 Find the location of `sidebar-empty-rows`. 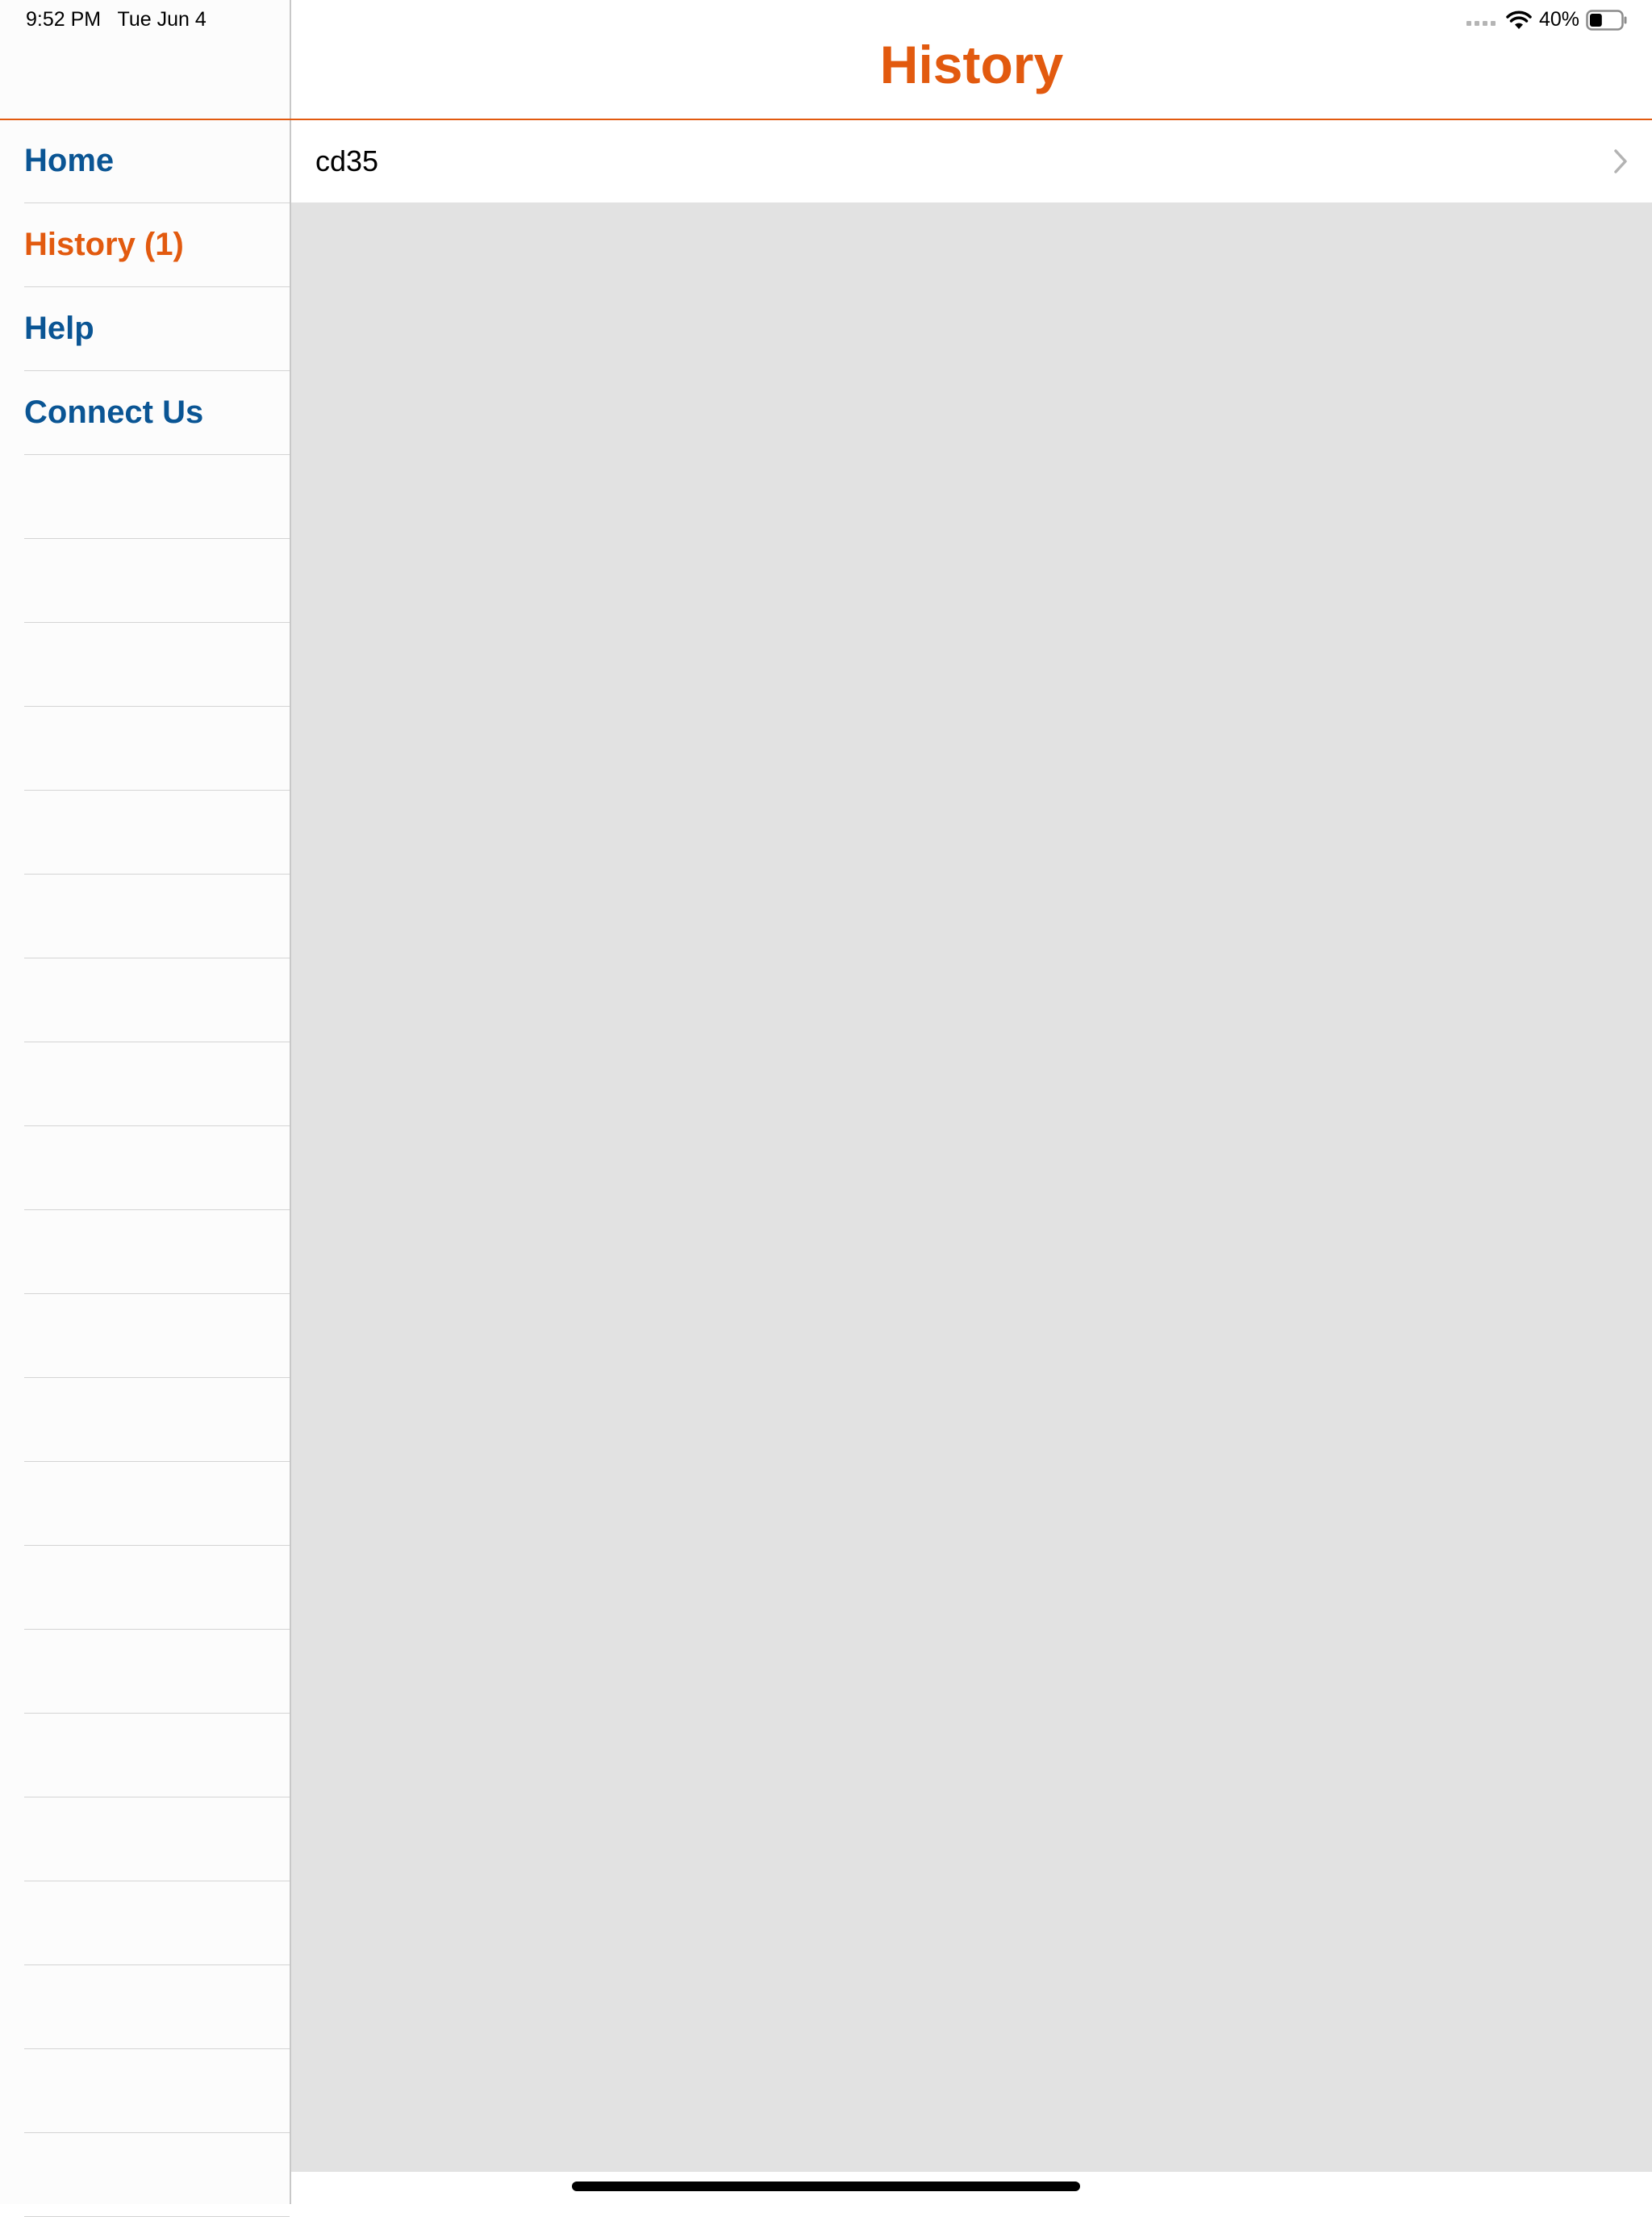

sidebar-empty-rows is located at coordinates (157, 1336).